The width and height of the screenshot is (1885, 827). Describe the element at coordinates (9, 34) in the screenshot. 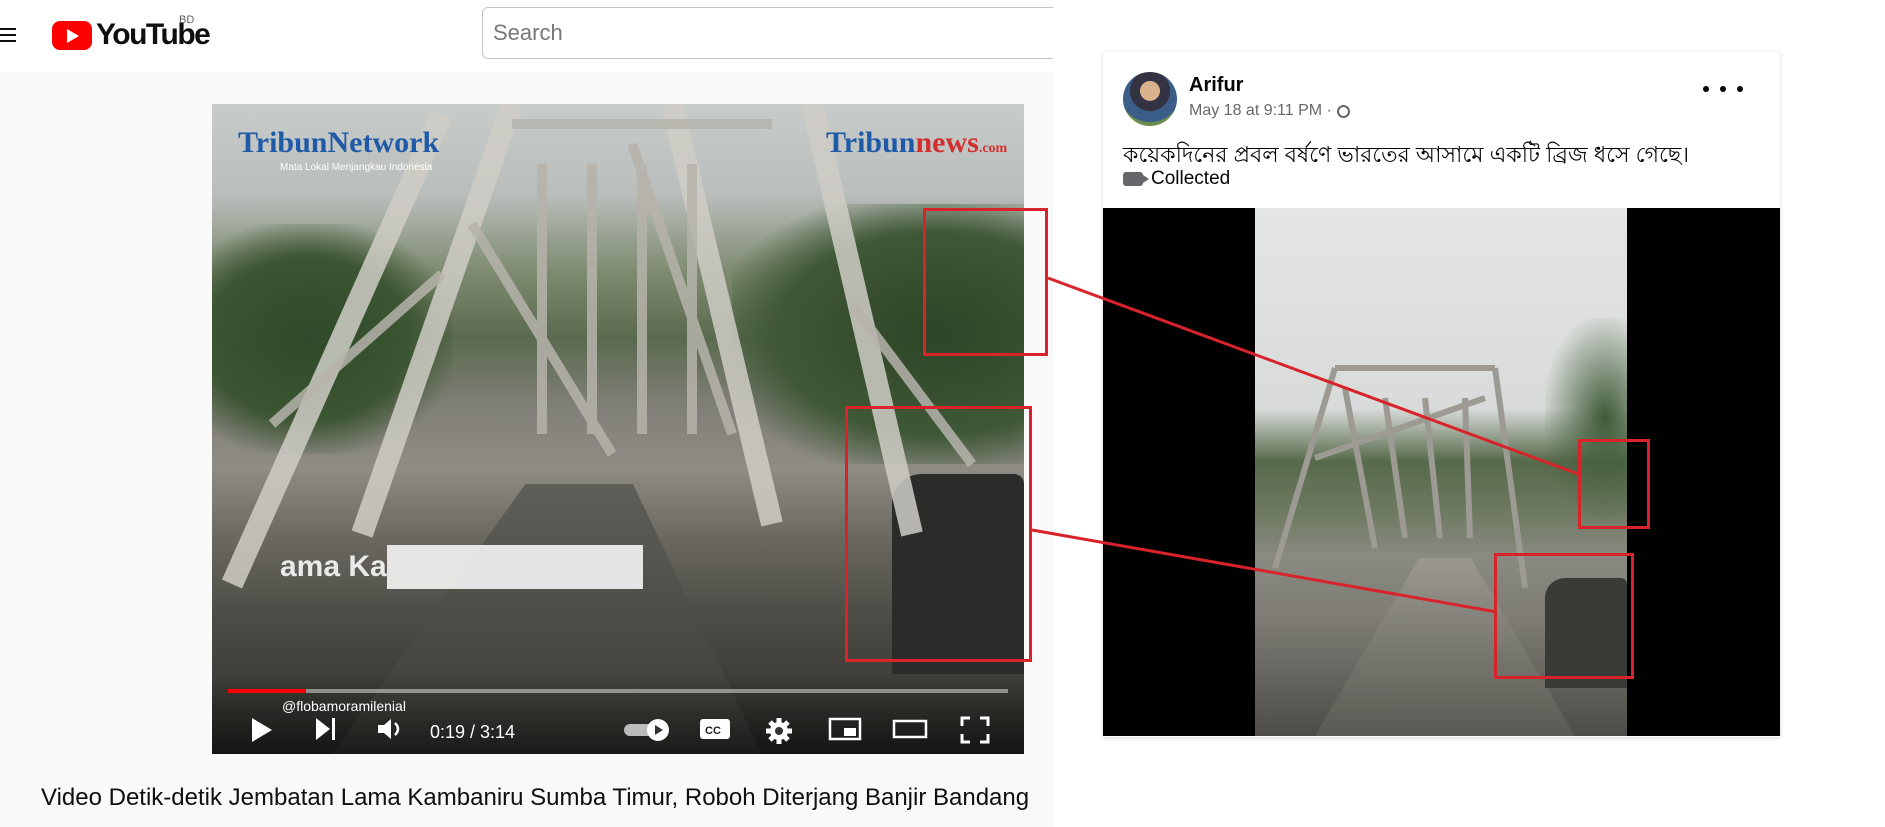

I see `hamburger-menu-icon` at that location.